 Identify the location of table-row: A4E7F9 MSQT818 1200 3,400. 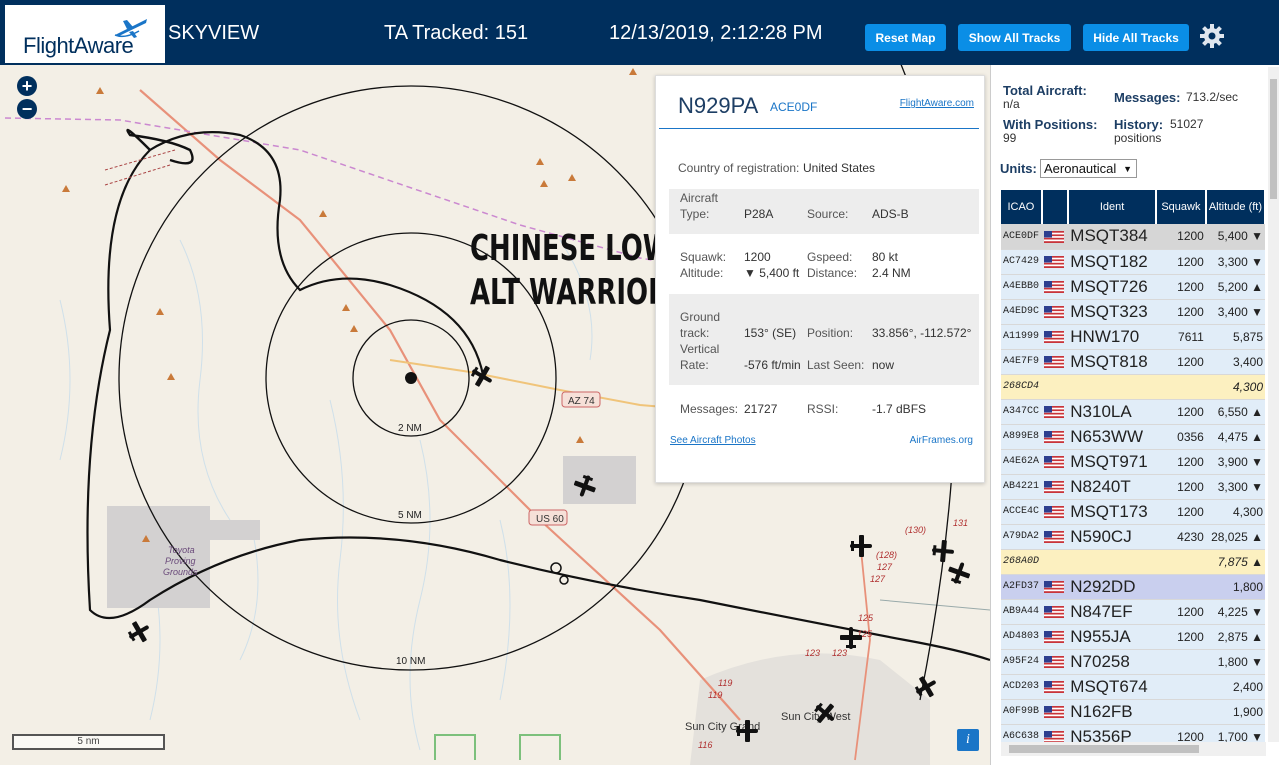
(1133, 362).